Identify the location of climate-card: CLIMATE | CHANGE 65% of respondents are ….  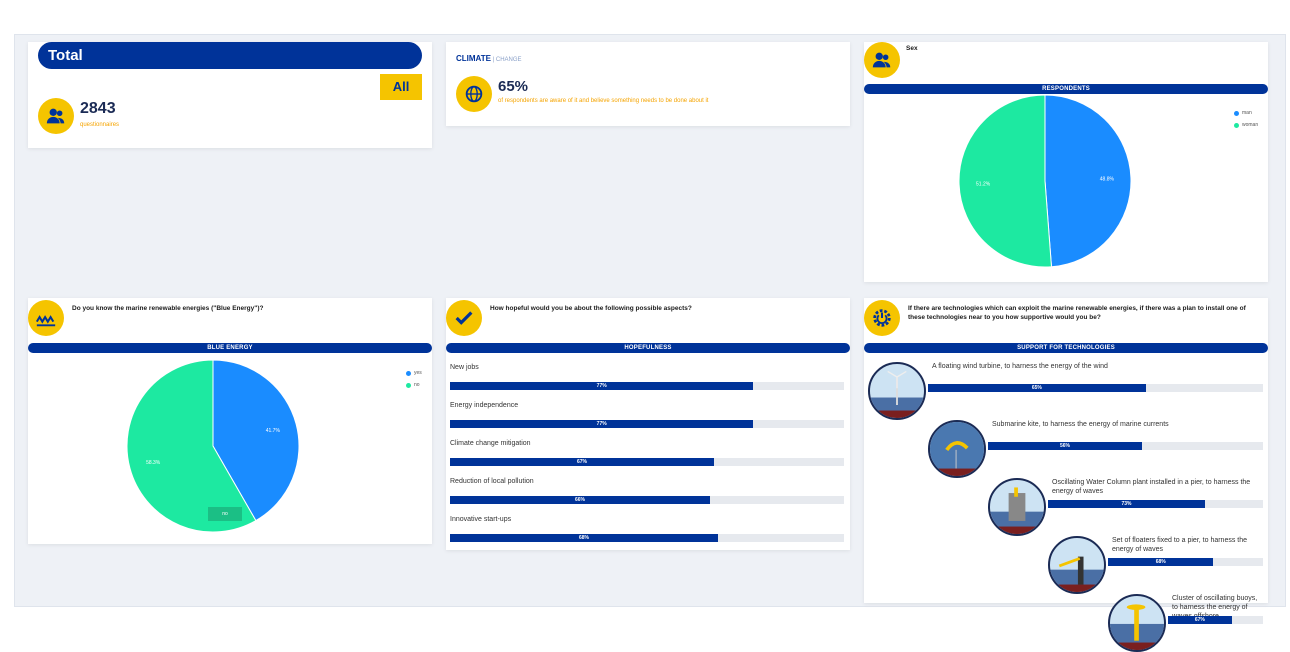
(648, 84).